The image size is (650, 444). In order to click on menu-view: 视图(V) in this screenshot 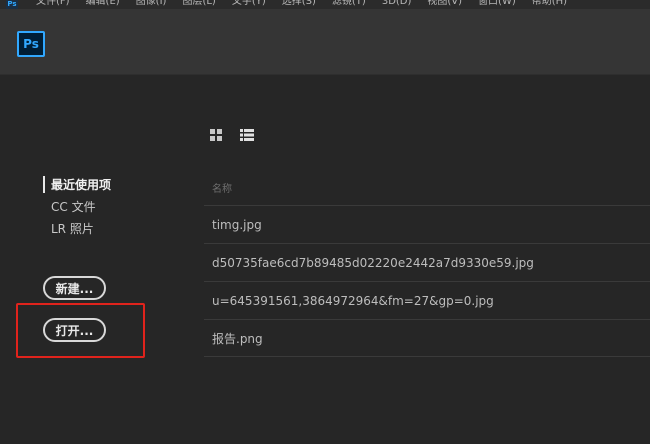, I will do `click(444, 3)`.